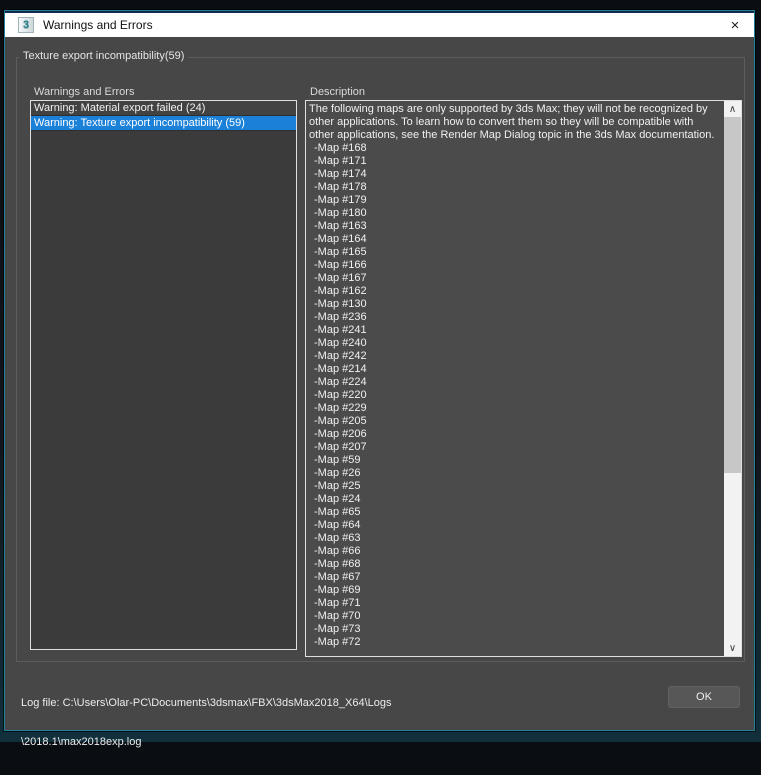 The image size is (761, 775). What do you see at coordinates (337, 577) in the screenshot?
I see `map-entry: -Map #67` at bounding box center [337, 577].